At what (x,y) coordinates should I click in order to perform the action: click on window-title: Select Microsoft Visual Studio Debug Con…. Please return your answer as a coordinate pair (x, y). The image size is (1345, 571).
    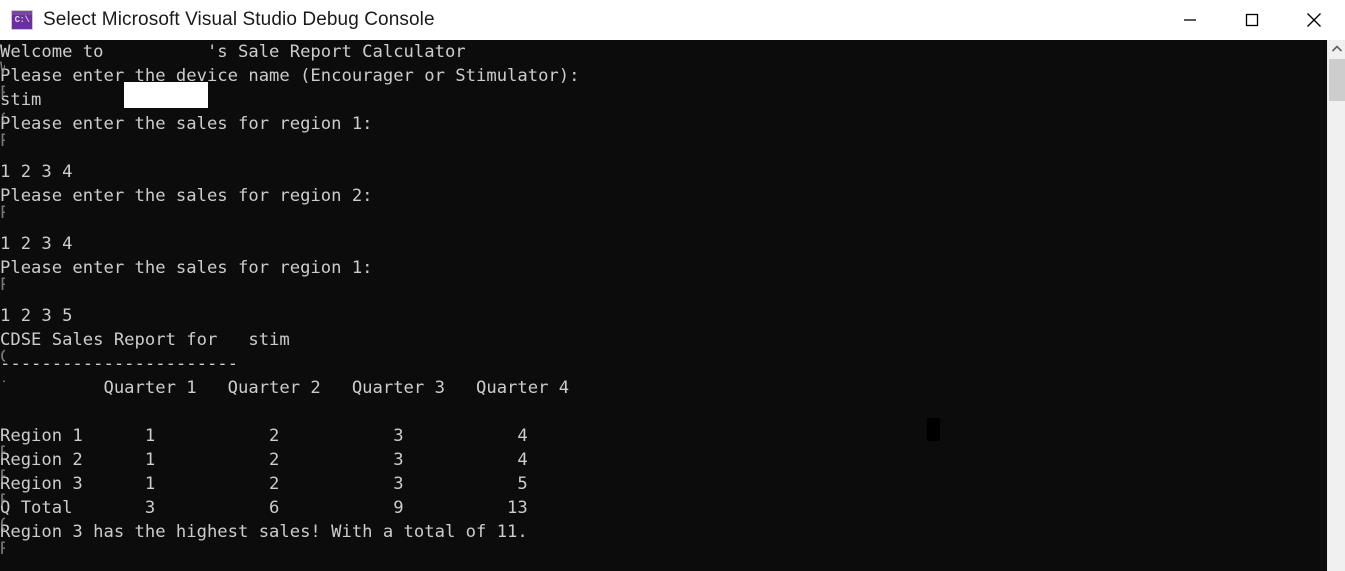
    Looking at the image, I should click on (239, 19).